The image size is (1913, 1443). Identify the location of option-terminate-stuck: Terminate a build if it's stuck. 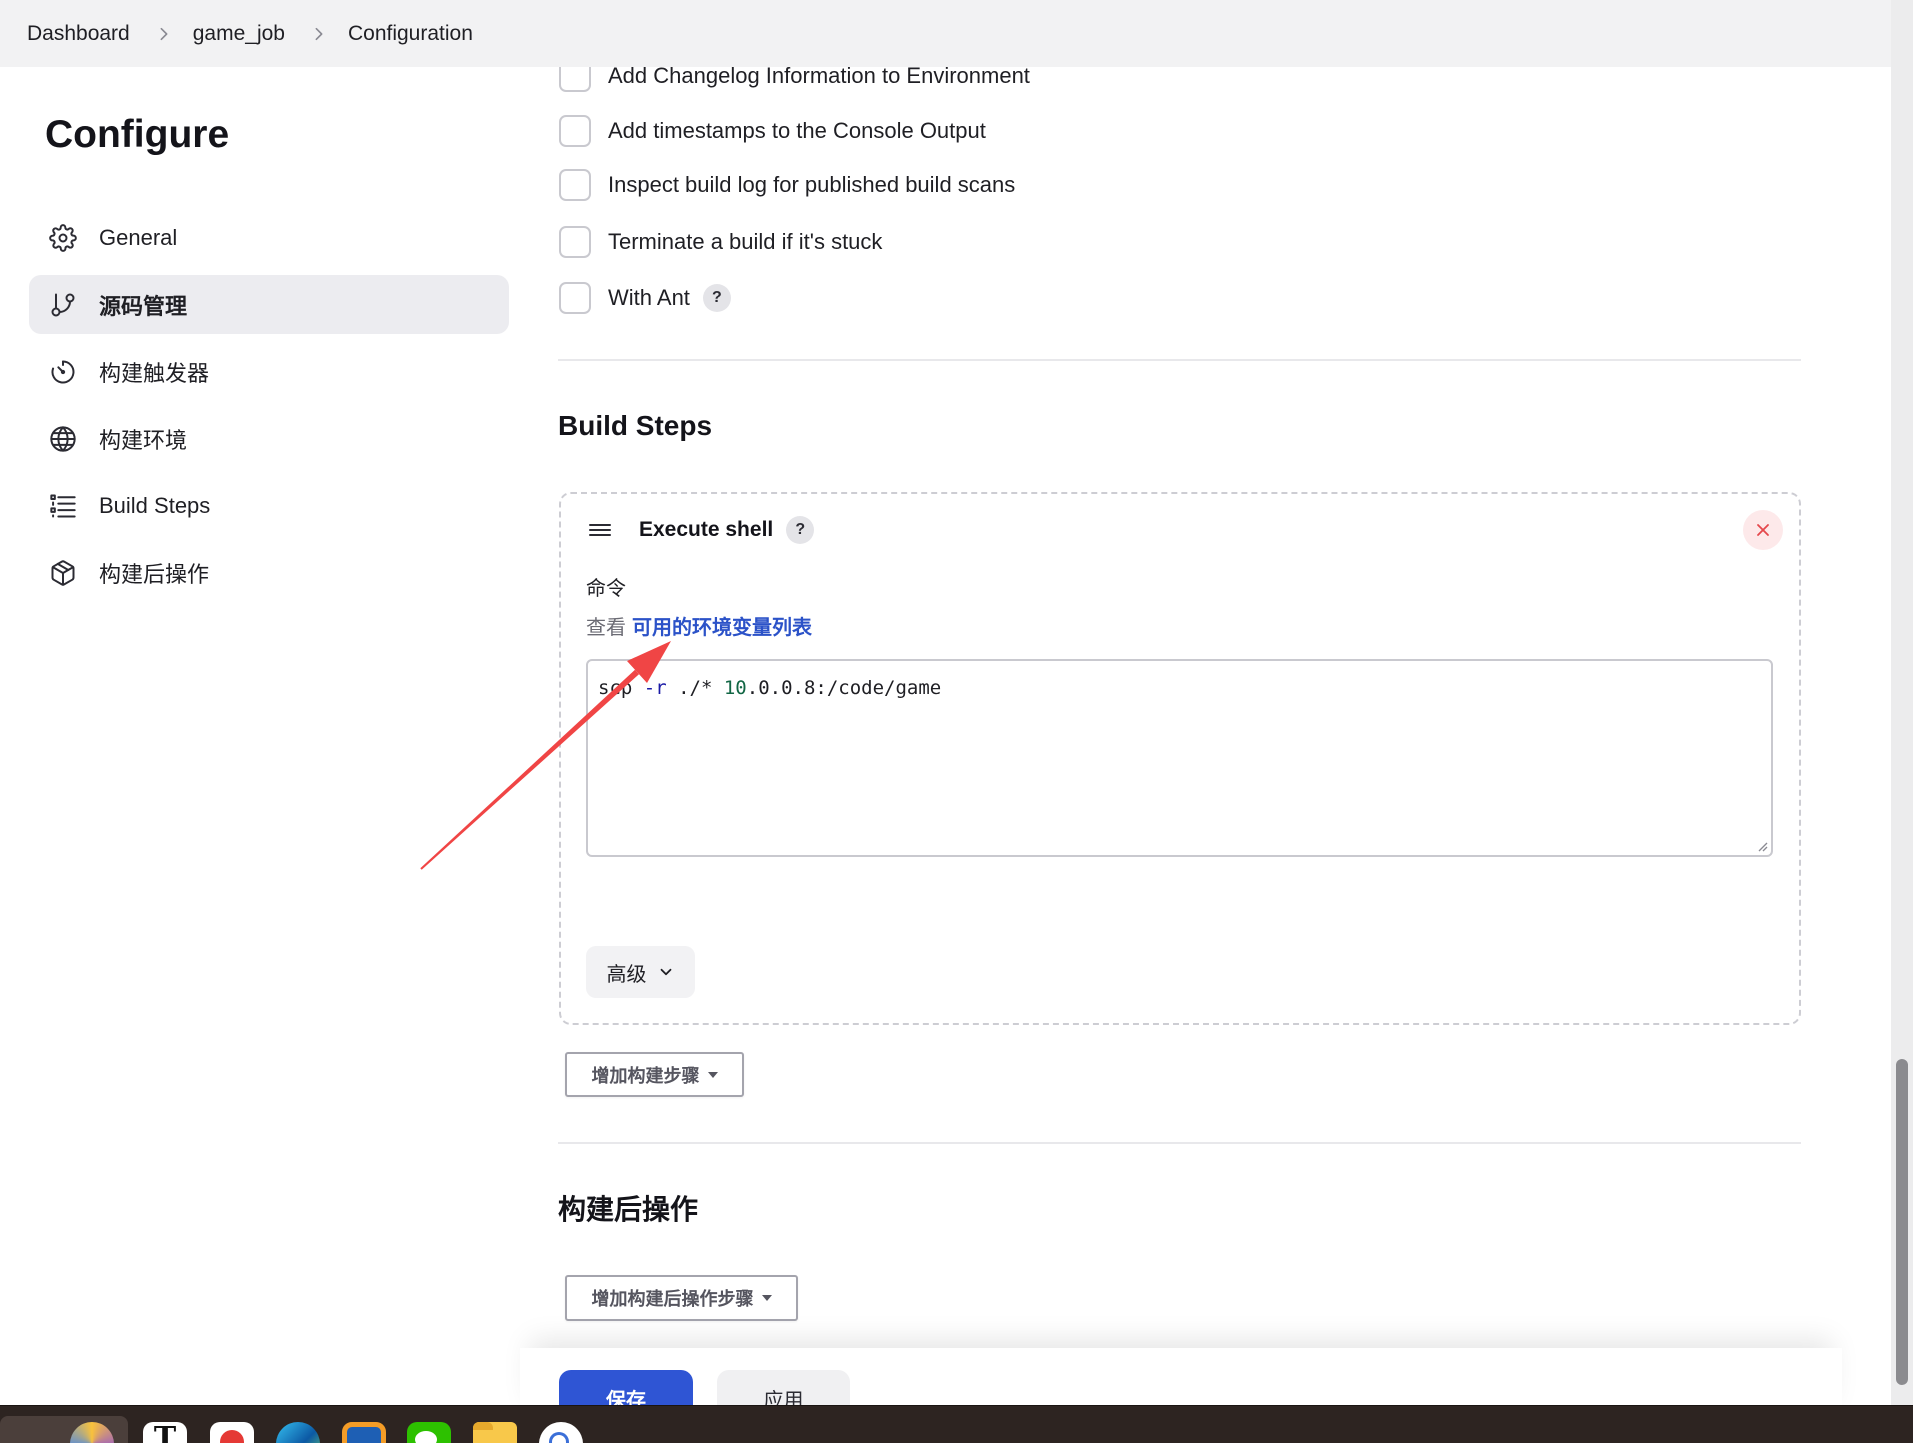
(720, 242).